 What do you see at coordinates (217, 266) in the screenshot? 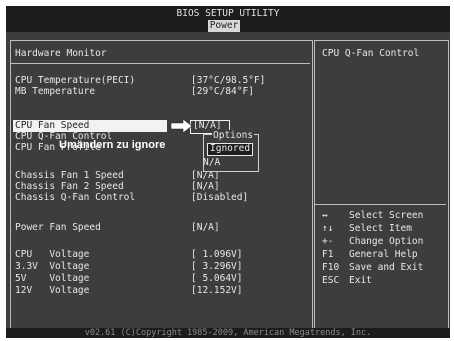
I see `row-3v3-voltage-value: [ 3.296V]` at bounding box center [217, 266].